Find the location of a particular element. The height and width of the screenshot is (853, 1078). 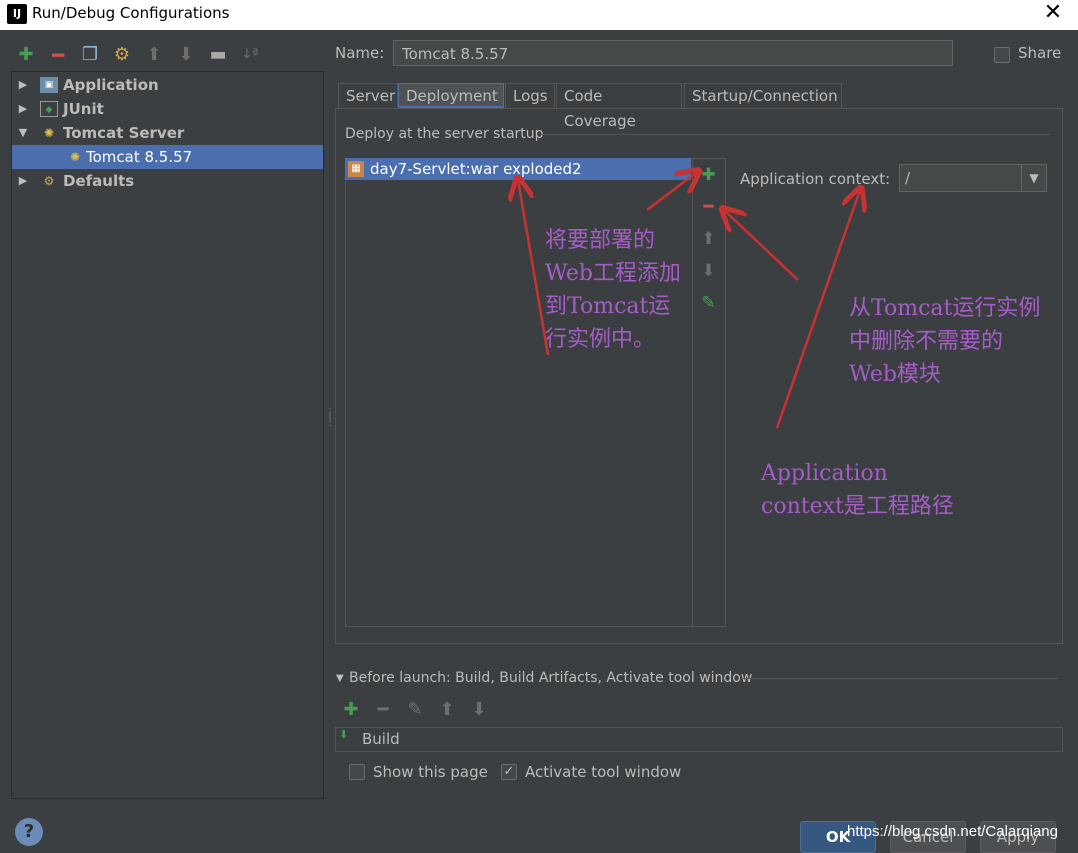

war-exploded-icon: ▦ is located at coordinates (356, 169).